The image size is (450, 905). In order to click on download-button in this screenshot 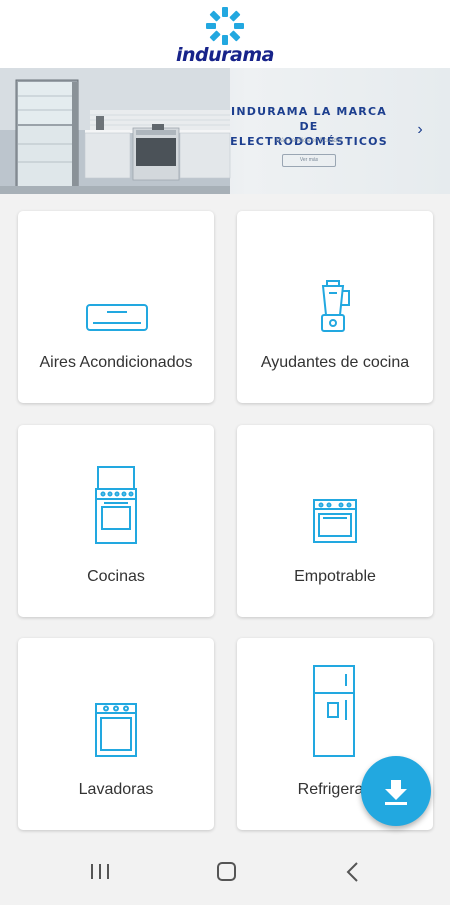, I will do `click(396, 791)`.